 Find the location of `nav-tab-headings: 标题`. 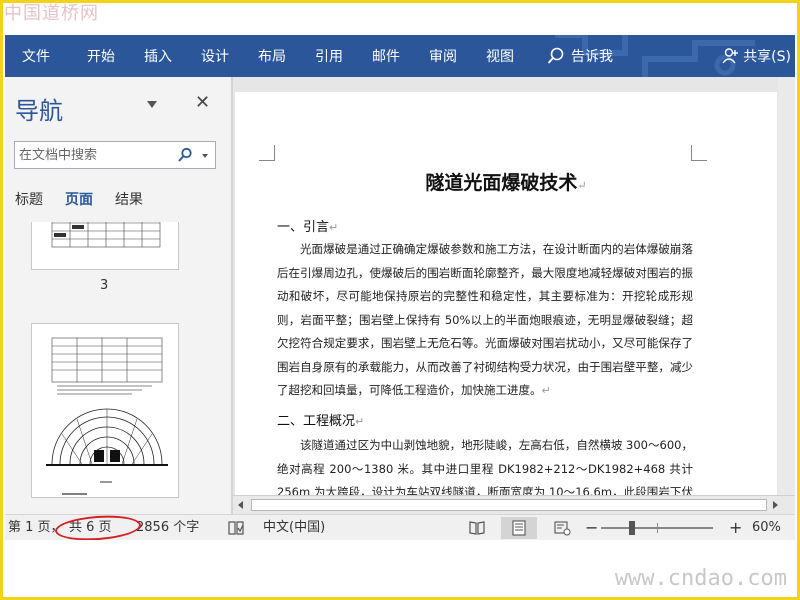

nav-tab-headings: 标题 is located at coordinates (29, 199).